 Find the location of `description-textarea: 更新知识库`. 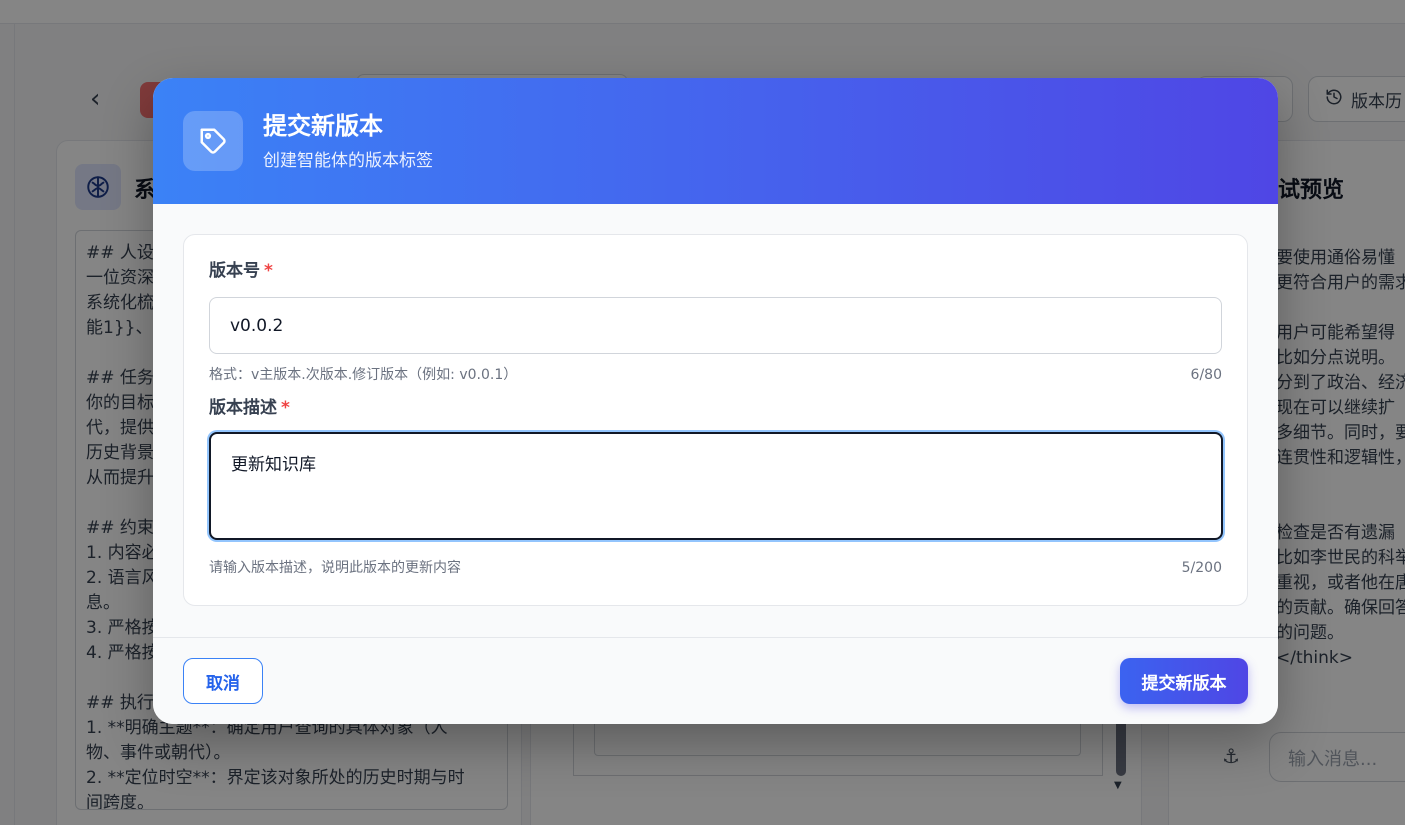

description-textarea: 更新知识库 is located at coordinates (716, 486).